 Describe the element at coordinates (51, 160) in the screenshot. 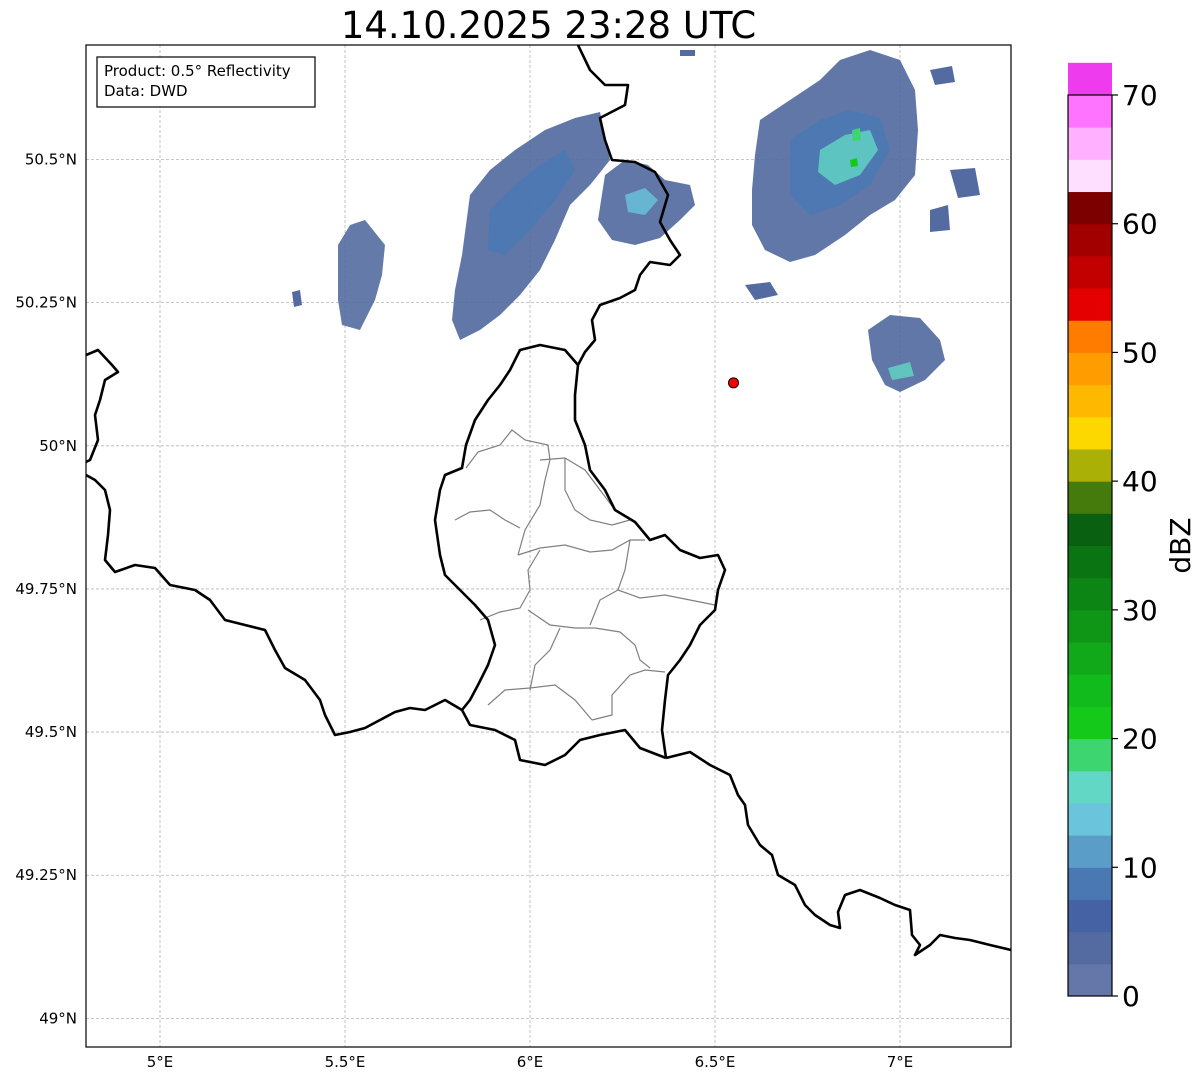

I see `lat-tick-label: 50.5°N` at that location.